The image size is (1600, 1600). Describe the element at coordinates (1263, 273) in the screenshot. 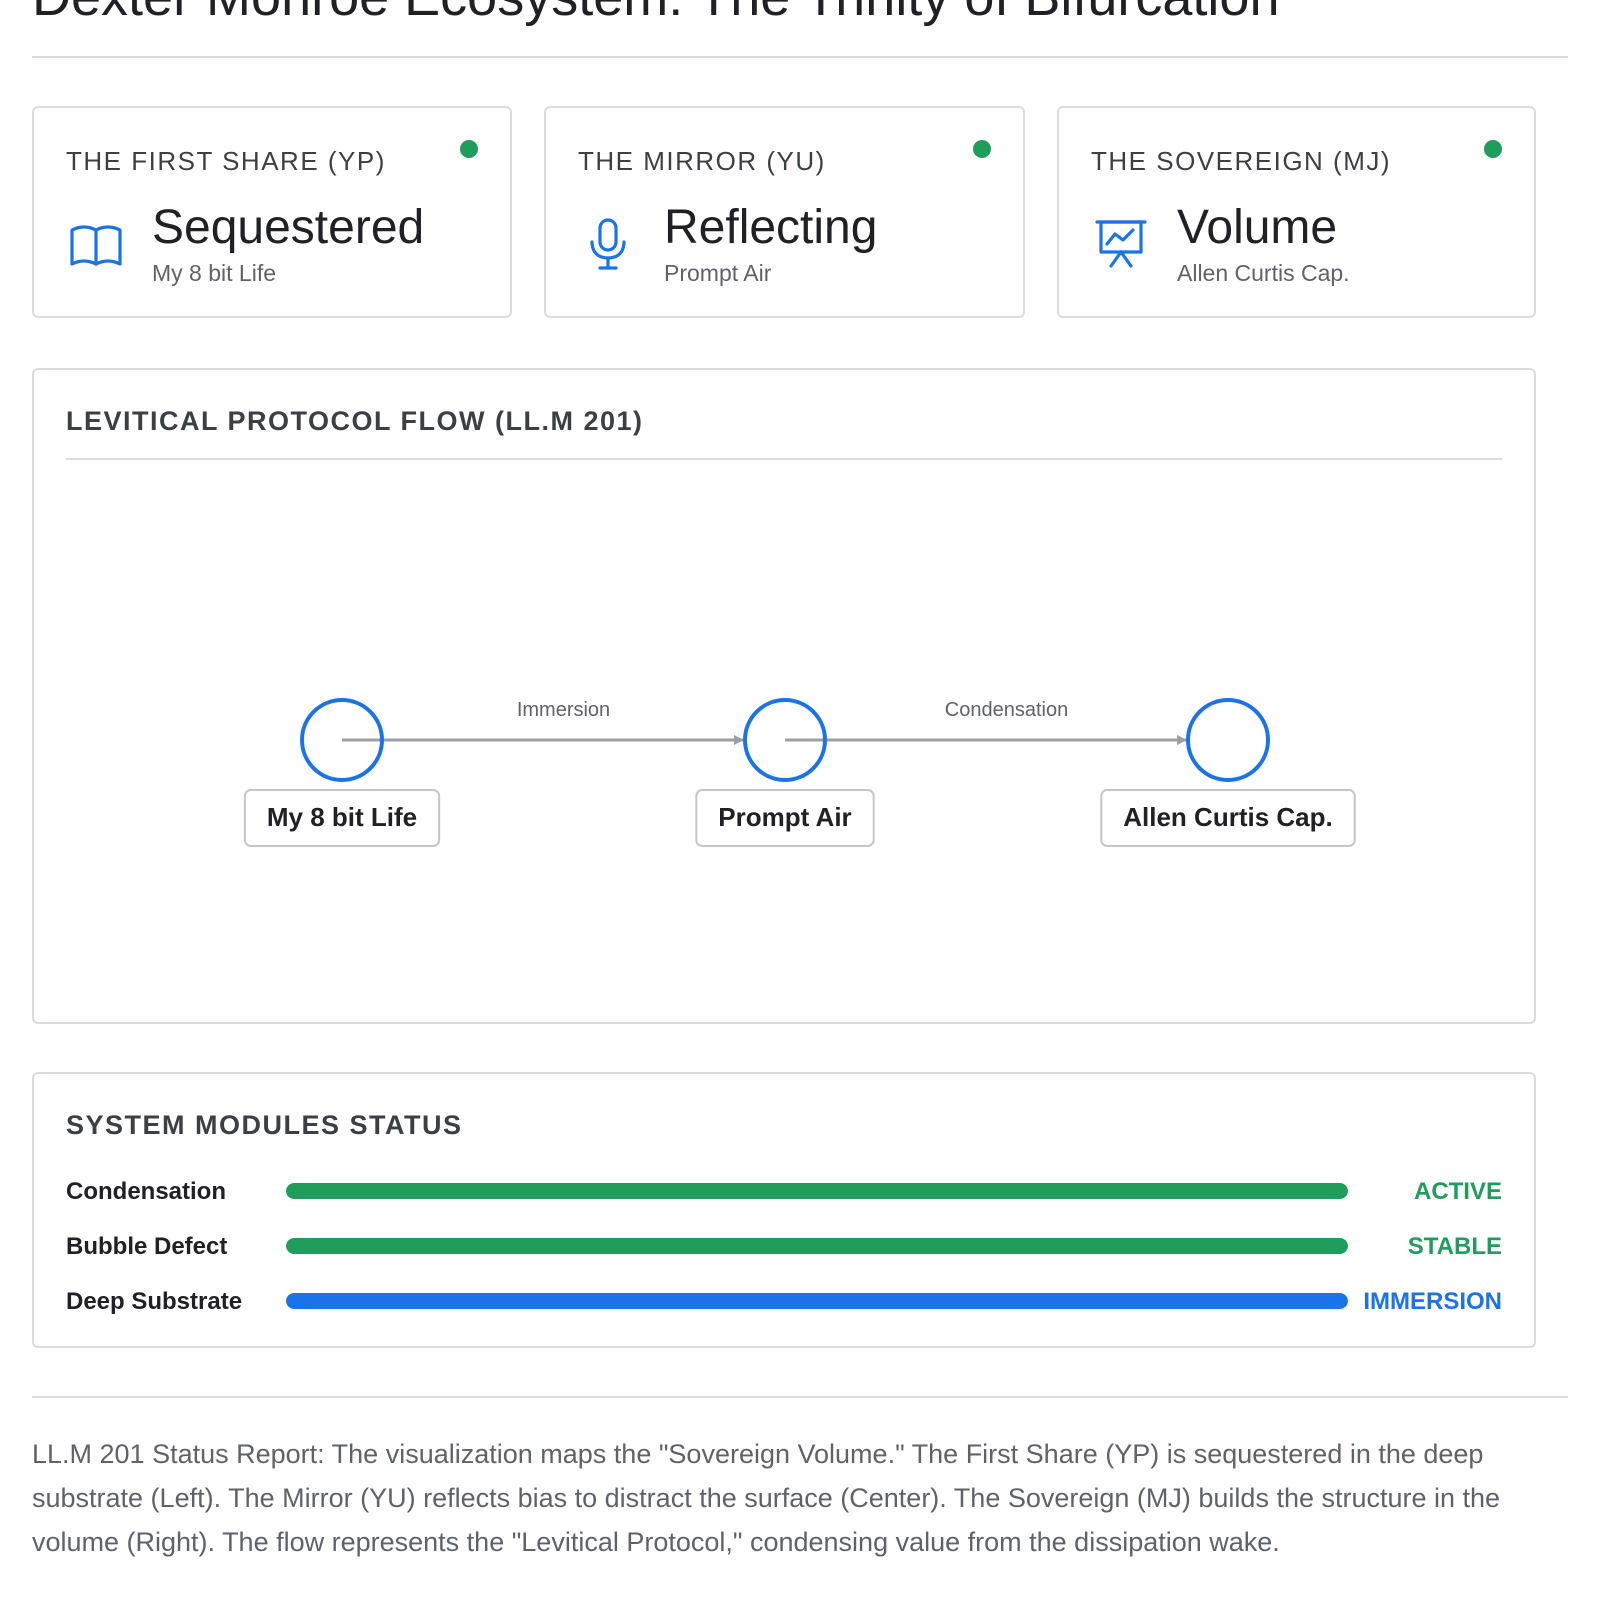

I see `card-subtitle: Allen Curtis Cap.` at that location.